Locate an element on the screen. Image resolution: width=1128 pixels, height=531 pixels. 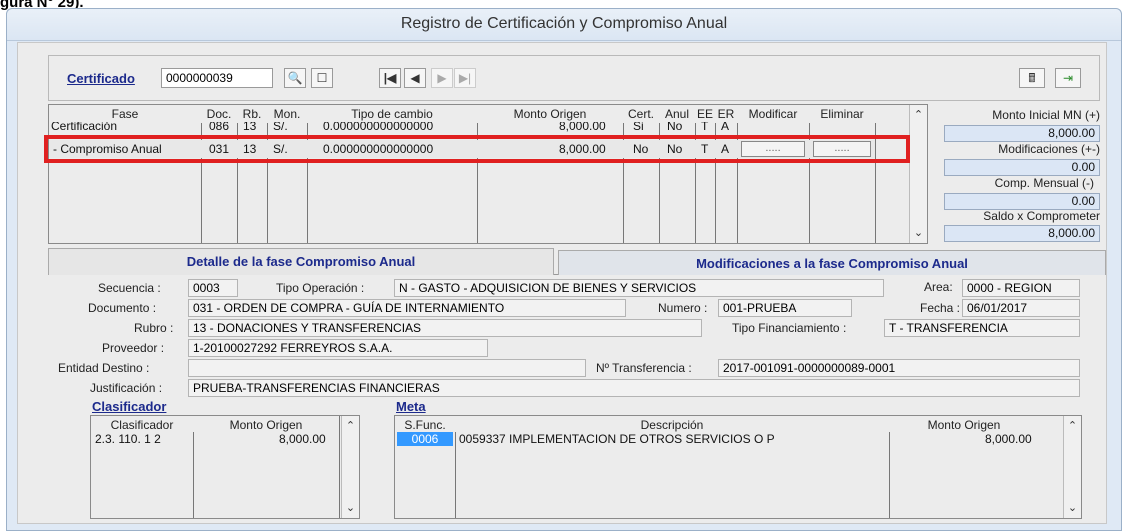
modificaciones-value: 0.00 is located at coordinates (1022, 167).